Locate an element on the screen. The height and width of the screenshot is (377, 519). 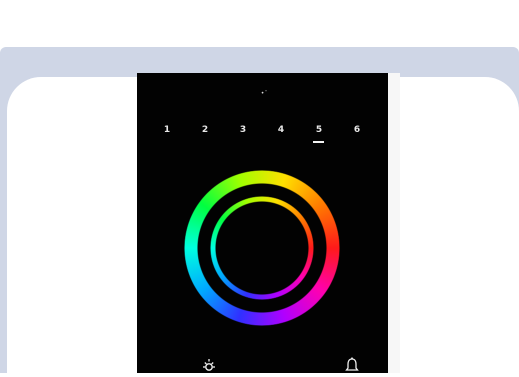
color-wheel is located at coordinates (262, 248).